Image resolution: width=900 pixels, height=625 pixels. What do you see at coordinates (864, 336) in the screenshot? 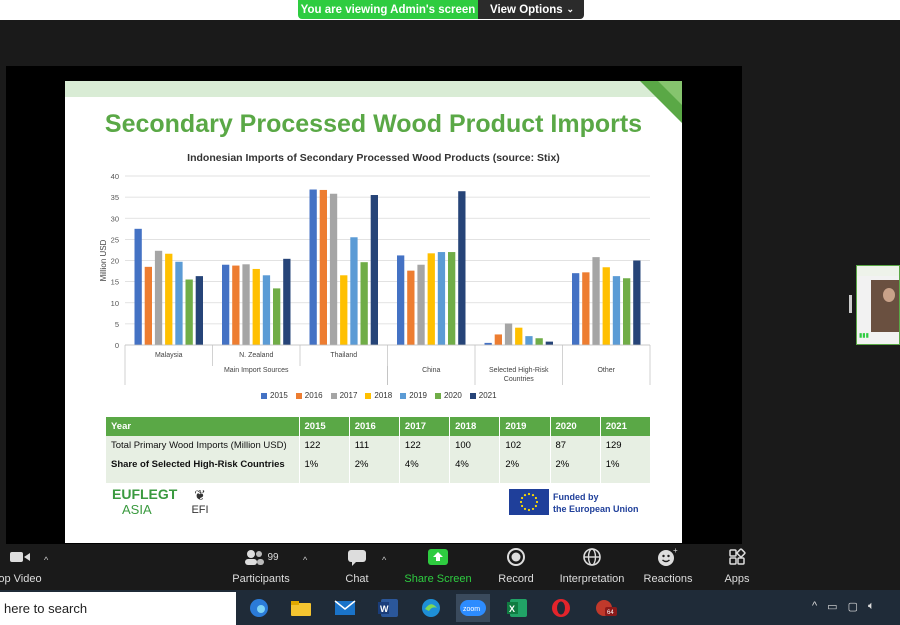
I see `signal-strength-icon: ▮▮▮` at bounding box center [864, 336].